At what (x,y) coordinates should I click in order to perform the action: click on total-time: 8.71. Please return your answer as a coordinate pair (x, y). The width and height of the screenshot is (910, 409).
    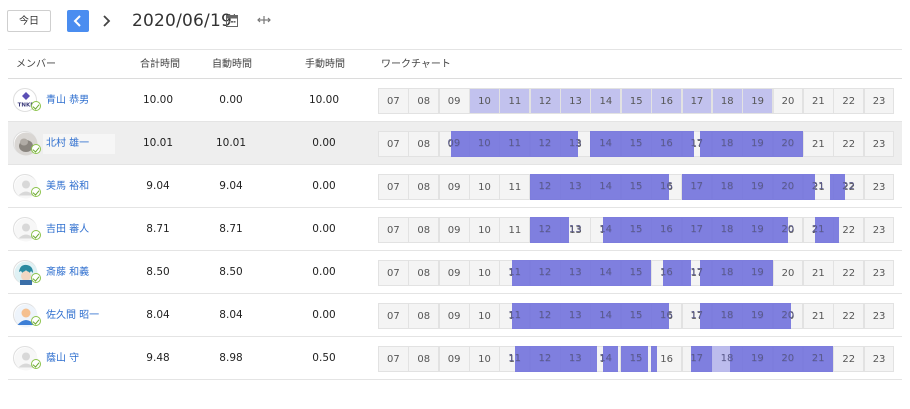
    Looking at the image, I should click on (158, 229).